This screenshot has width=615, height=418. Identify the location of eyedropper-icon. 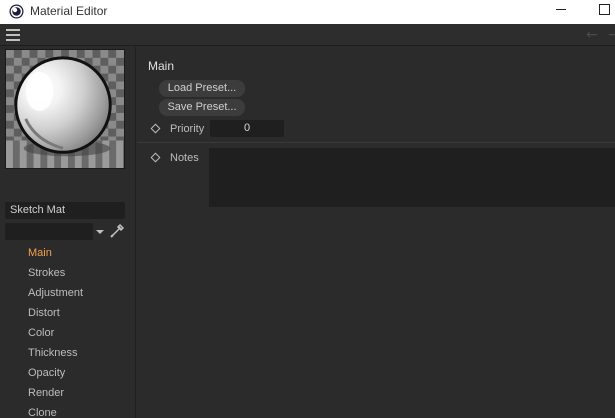
(117, 231).